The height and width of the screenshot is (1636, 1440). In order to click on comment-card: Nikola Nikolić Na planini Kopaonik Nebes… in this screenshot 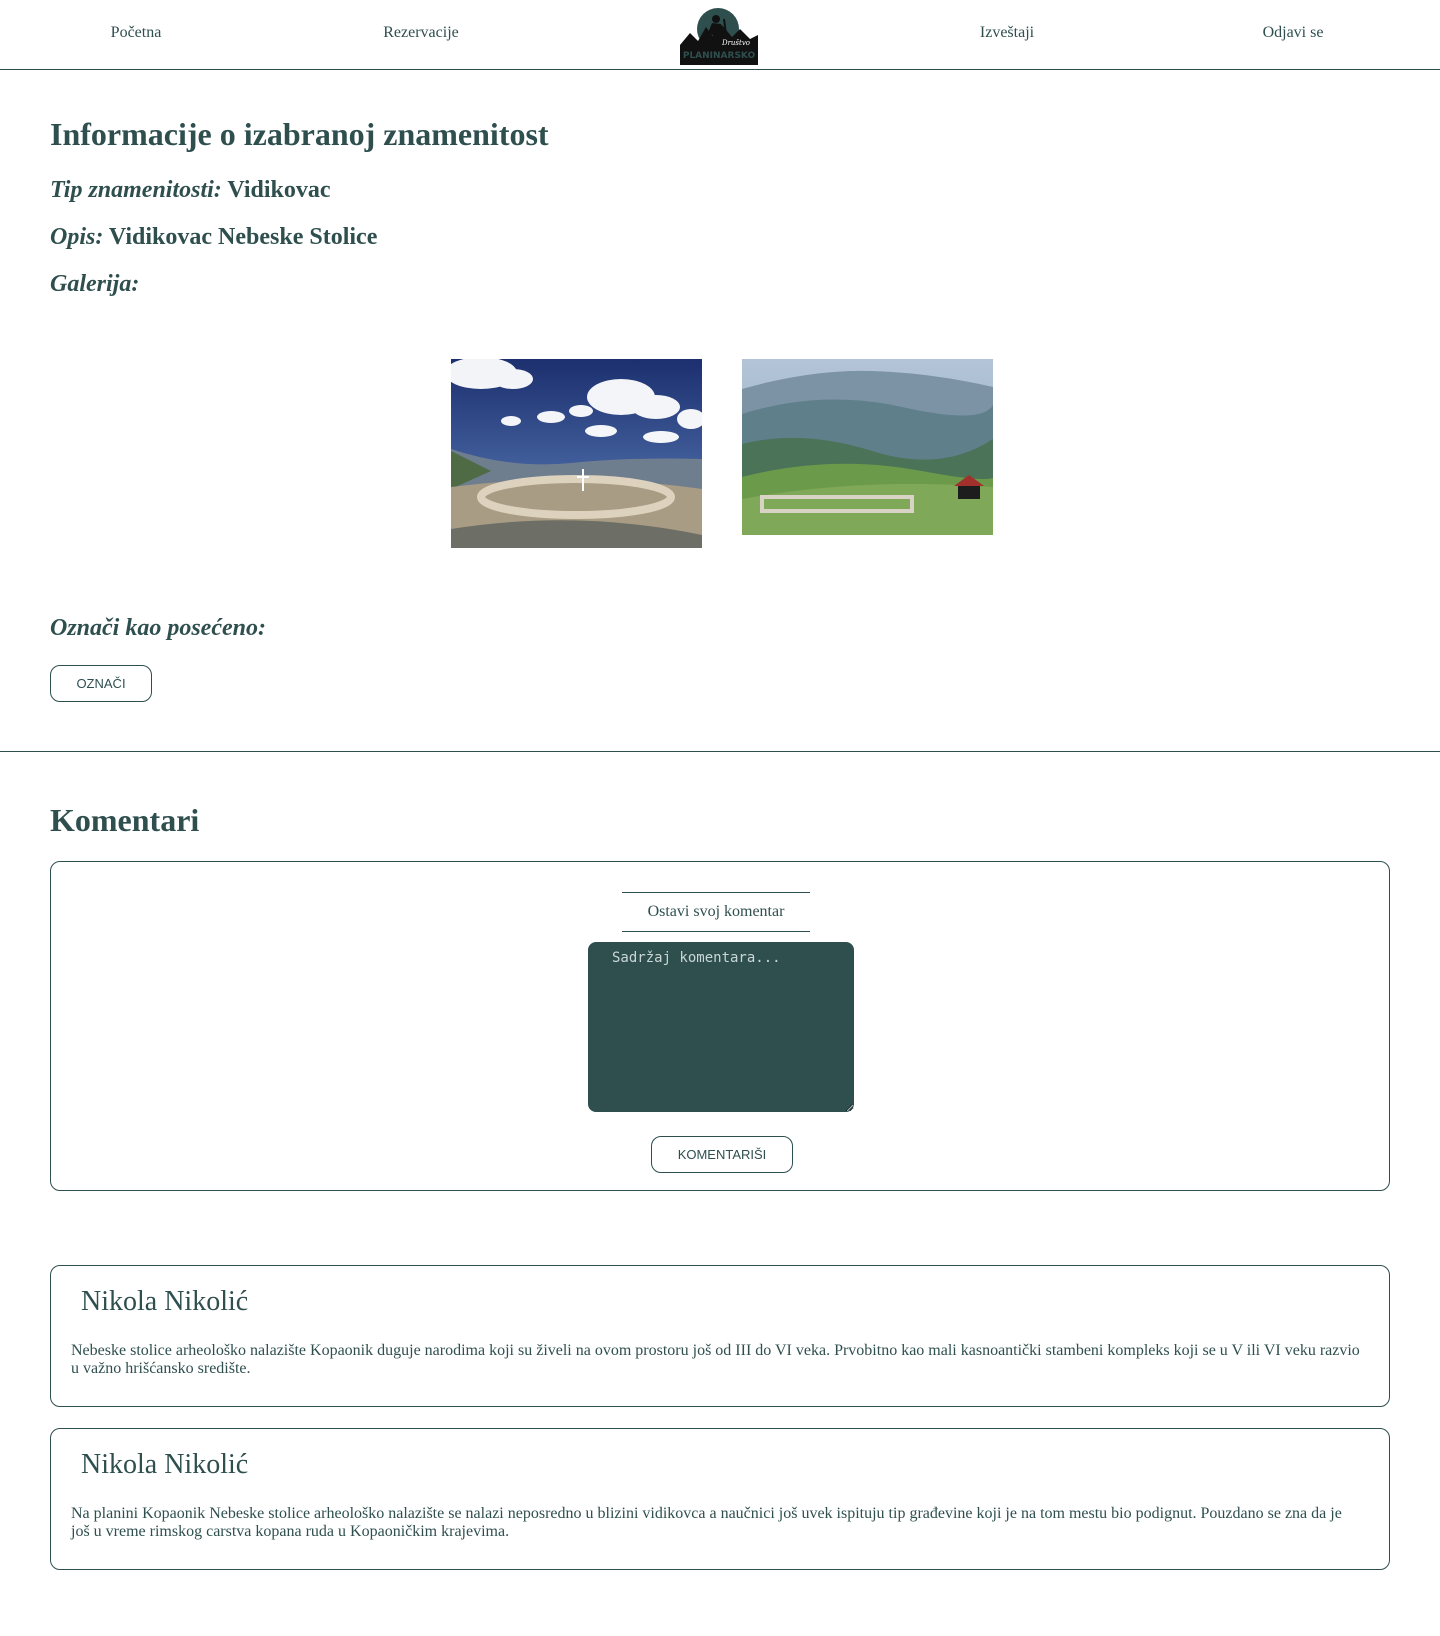, I will do `click(720, 1499)`.